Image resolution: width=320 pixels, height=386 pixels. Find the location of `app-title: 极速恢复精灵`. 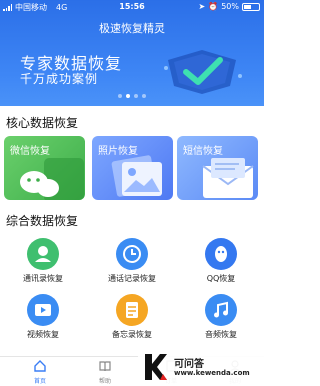

app-title: 极速恢复精灵 is located at coordinates (132, 28).